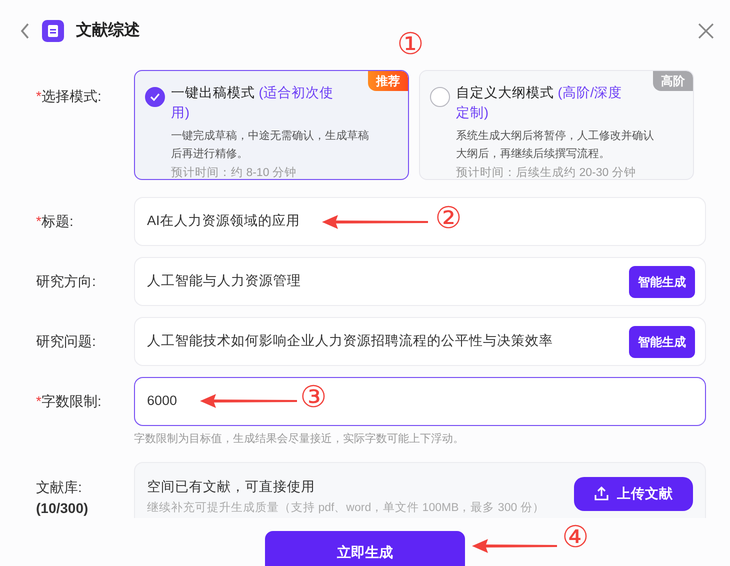  Describe the element at coordinates (234, 172) in the screenshot. I see `option-time: 预计时间：约 8-10 分钟` at that location.